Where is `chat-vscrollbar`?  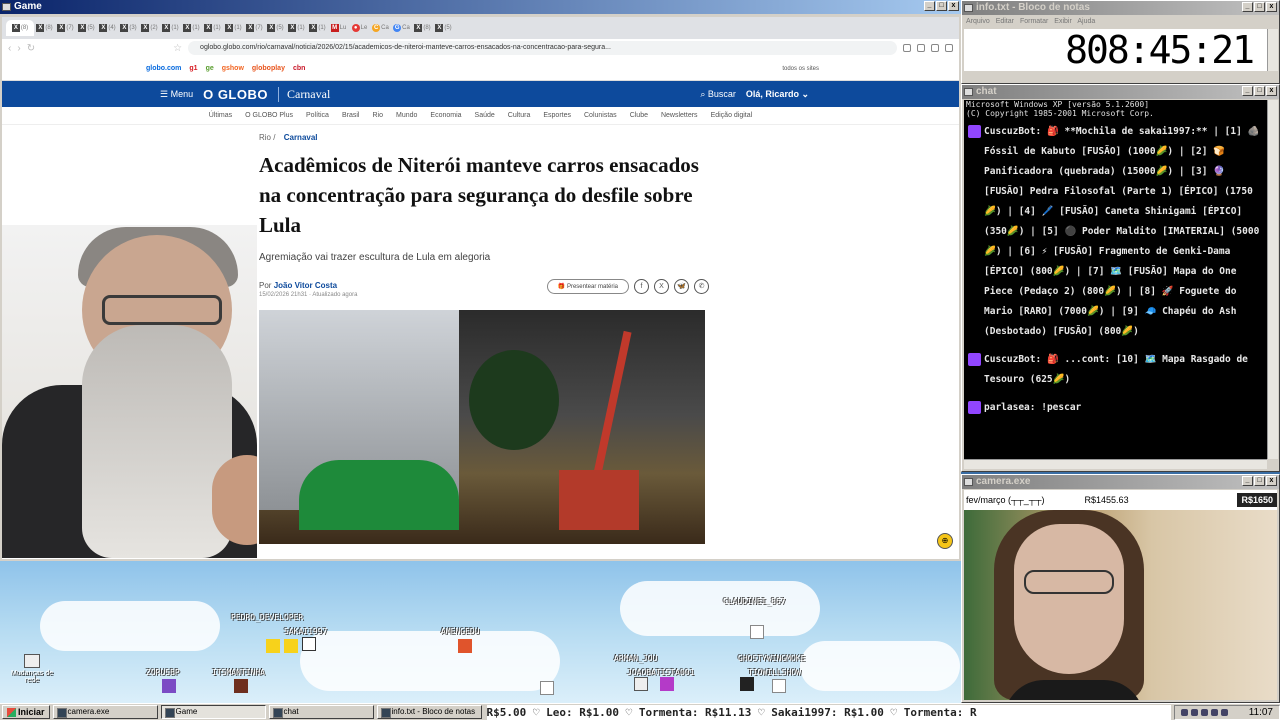
chat-vscrollbar is located at coordinates (1272, 279).